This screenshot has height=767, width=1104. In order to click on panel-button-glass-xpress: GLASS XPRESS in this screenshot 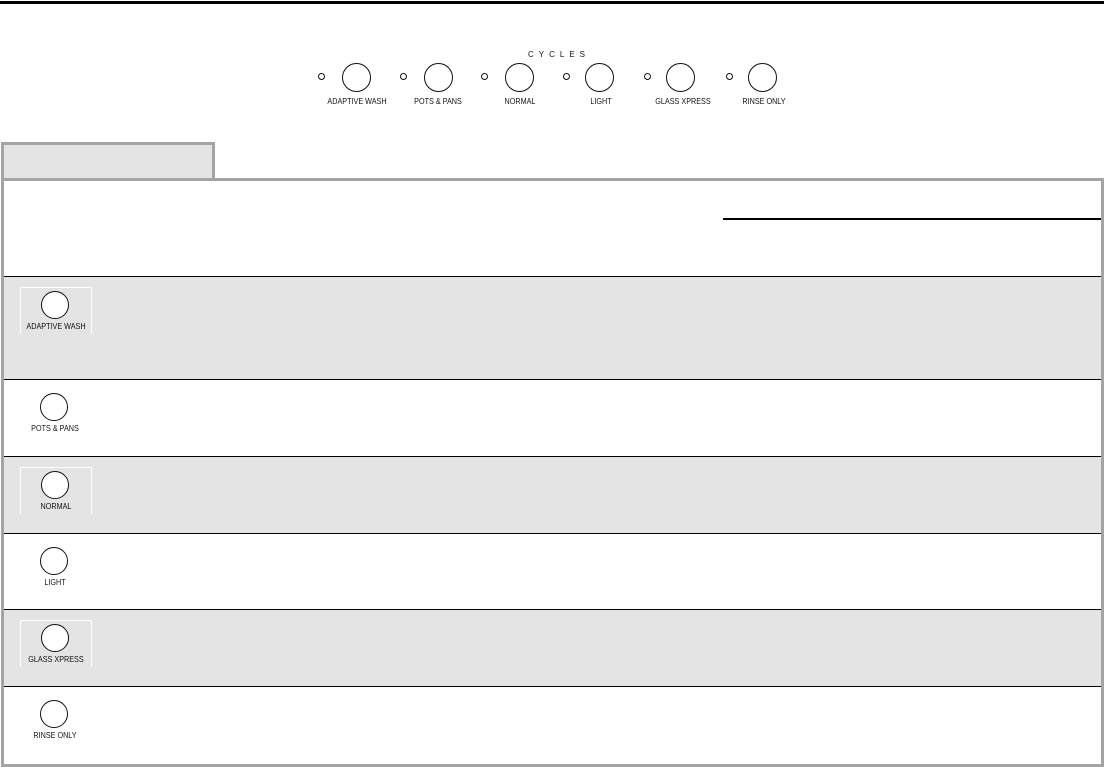, I will do `click(684, 87)`.